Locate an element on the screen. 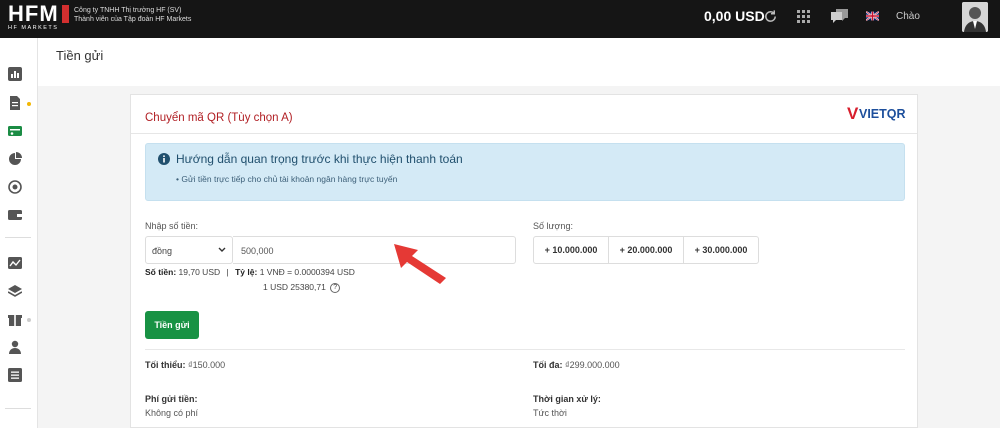 This screenshot has height=428, width=1000. logo-text: HFM is located at coordinates (33, 13).